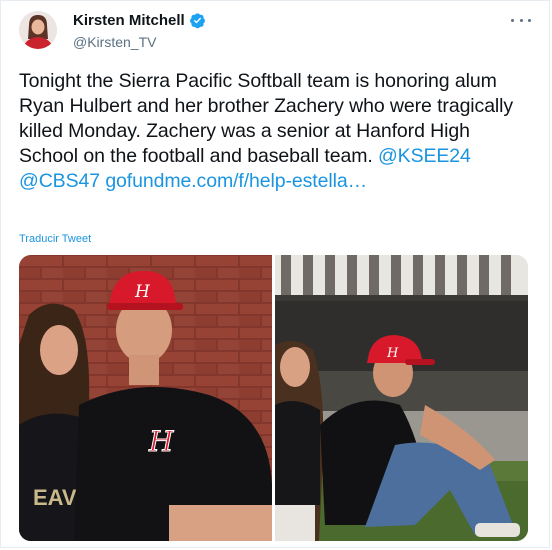  What do you see at coordinates (197, 21) in the screenshot?
I see `verified-badge-icon` at bounding box center [197, 21].